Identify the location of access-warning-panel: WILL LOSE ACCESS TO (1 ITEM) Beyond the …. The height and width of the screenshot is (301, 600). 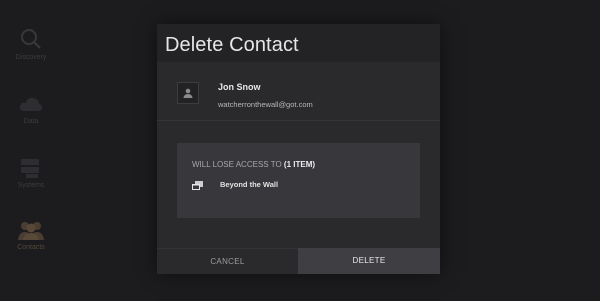
(298, 180).